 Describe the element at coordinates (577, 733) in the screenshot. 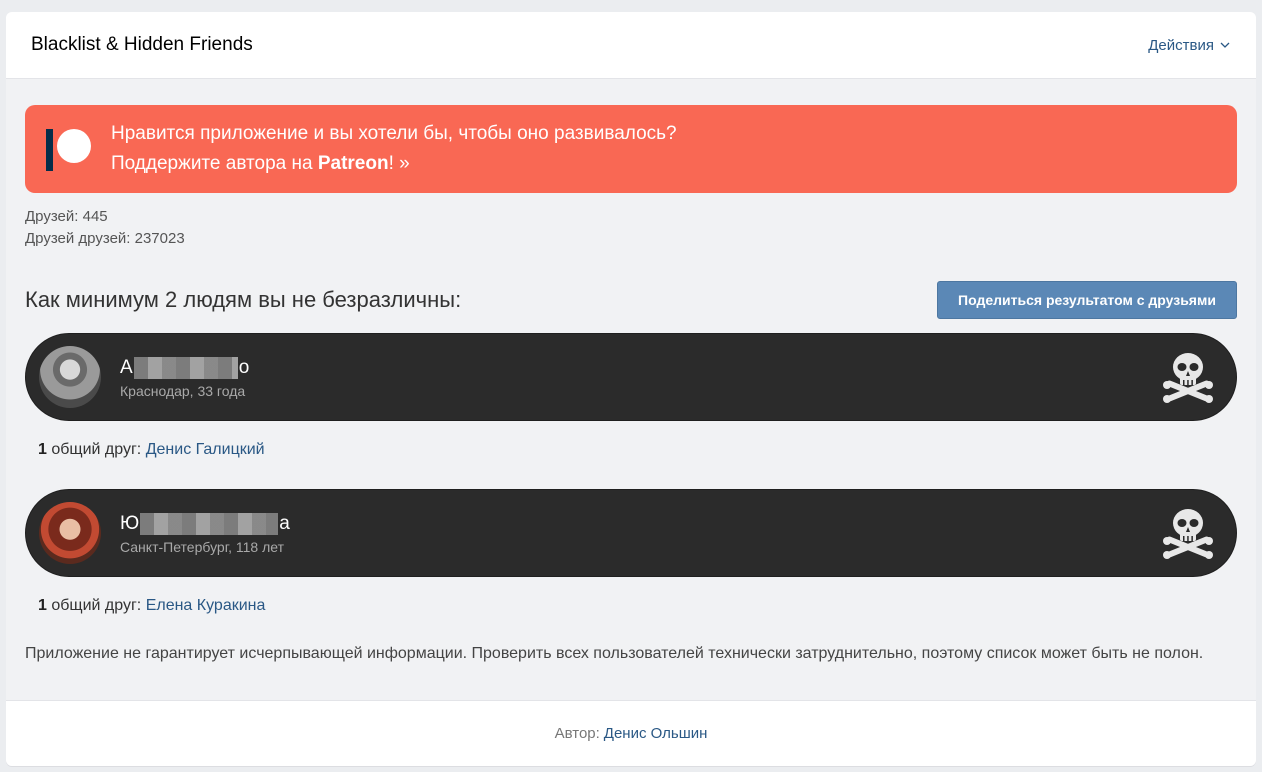

I see `author-label: Автор:` at that location.